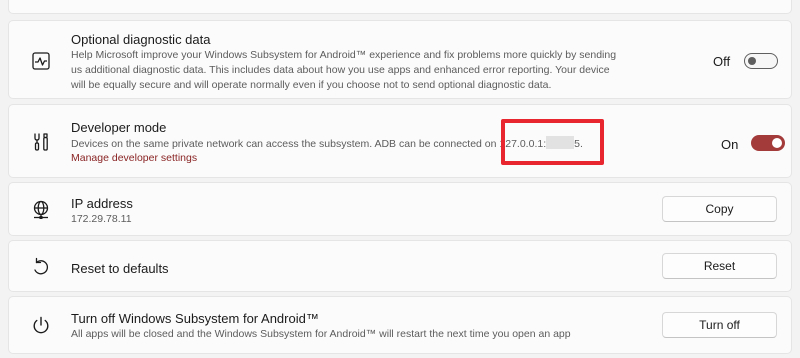 The image size is (800, 358). Describe the element at coordinates (41, 61) in the screenshot. I see `pulse-icon` at that location.